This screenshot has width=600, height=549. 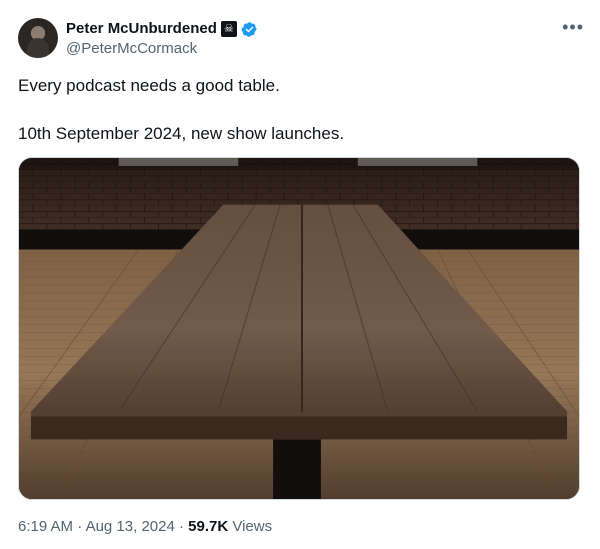 I want to click on tweet-header: Peter McUnburdened ☠ @PeterMcCormack •••, so click(x=301, y=40).